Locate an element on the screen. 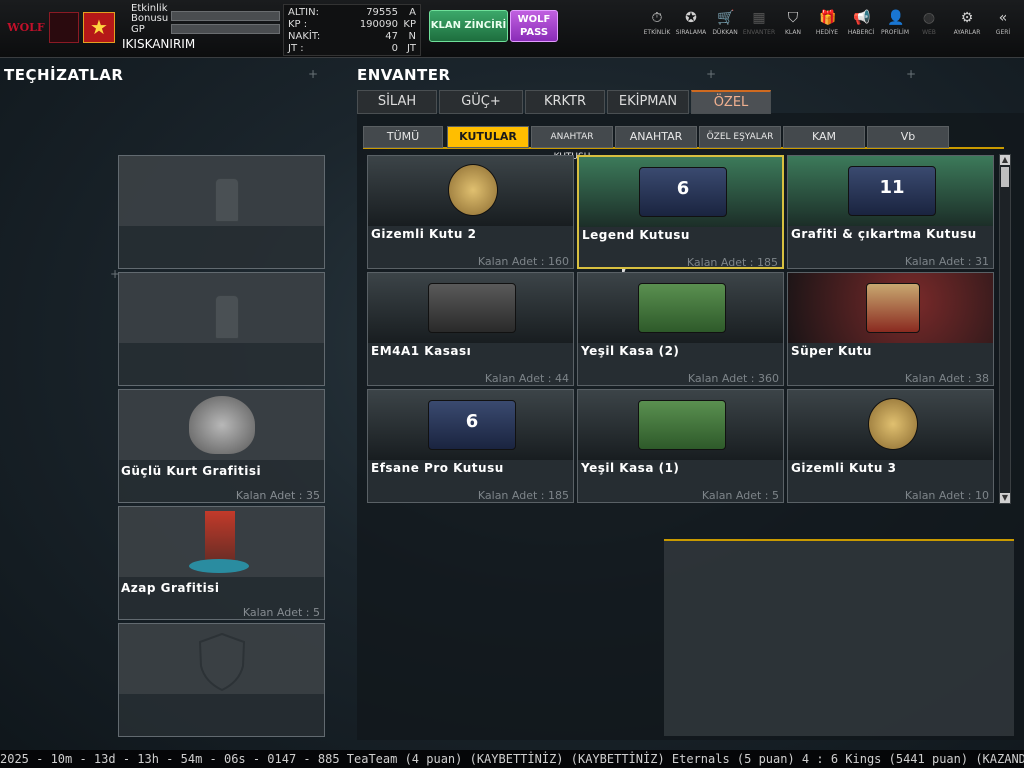 The image size is (1024, 768). item-badge: 11 is located at coordinates (892, 187).